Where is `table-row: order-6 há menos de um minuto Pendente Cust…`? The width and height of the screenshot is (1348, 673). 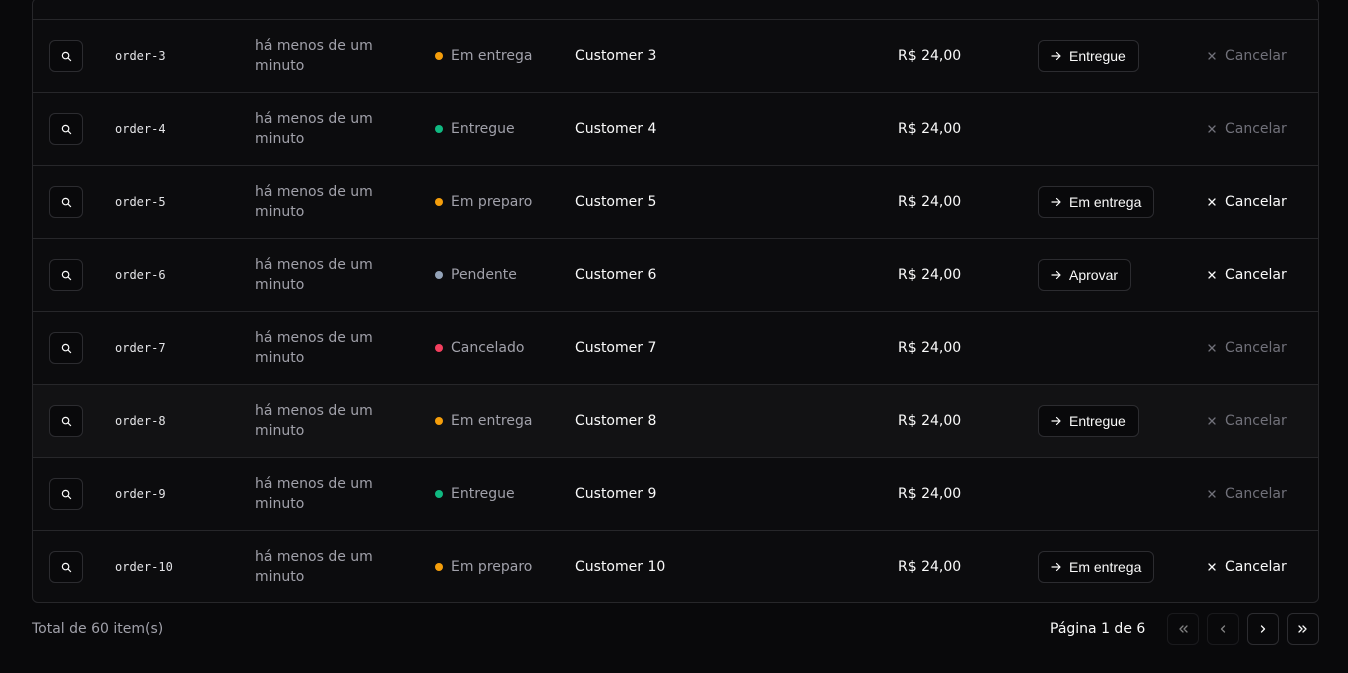
table-row: order-6 há menos de um minuto Pendente Cust… is located at coordinates (675, 275).